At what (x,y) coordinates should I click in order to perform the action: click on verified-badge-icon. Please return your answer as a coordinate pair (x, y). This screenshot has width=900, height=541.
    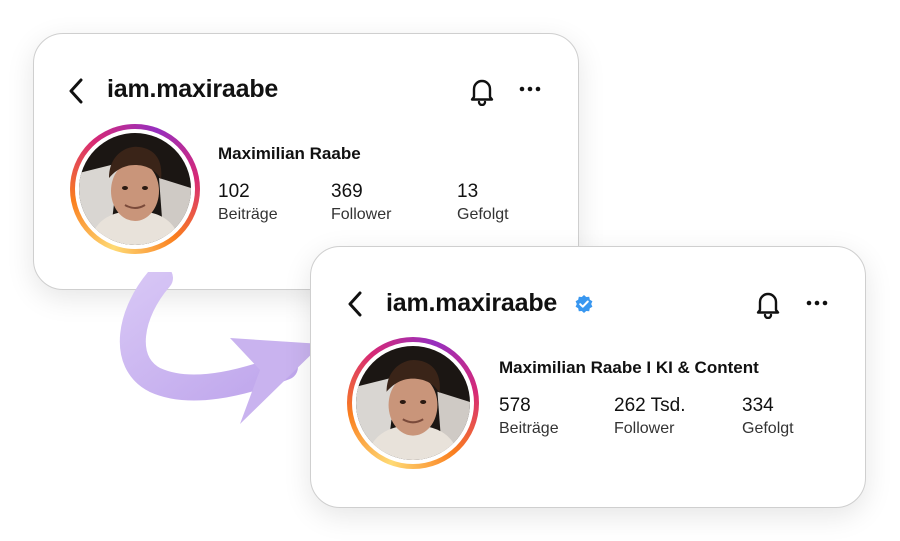
    Looking at the image, I should click on (584, 306).